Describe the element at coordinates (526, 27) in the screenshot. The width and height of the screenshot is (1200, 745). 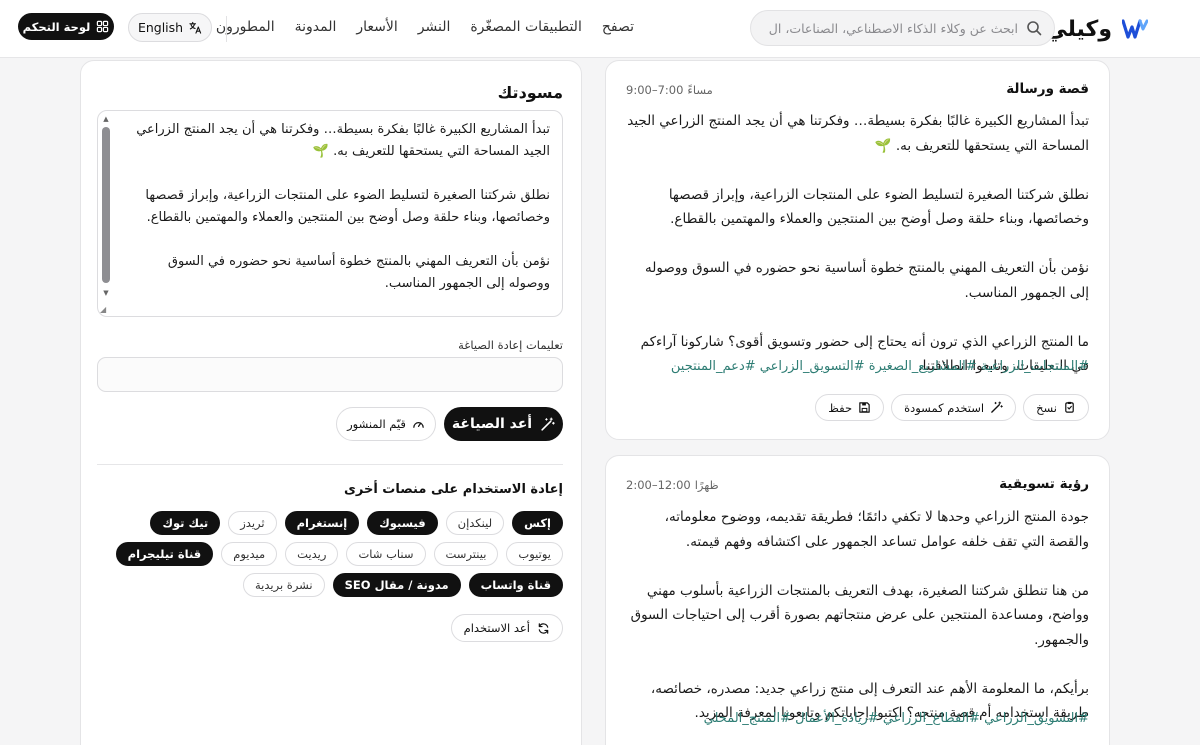
I see `nav-item-mini-apps: التطبيقات المصغّرة` at that location.